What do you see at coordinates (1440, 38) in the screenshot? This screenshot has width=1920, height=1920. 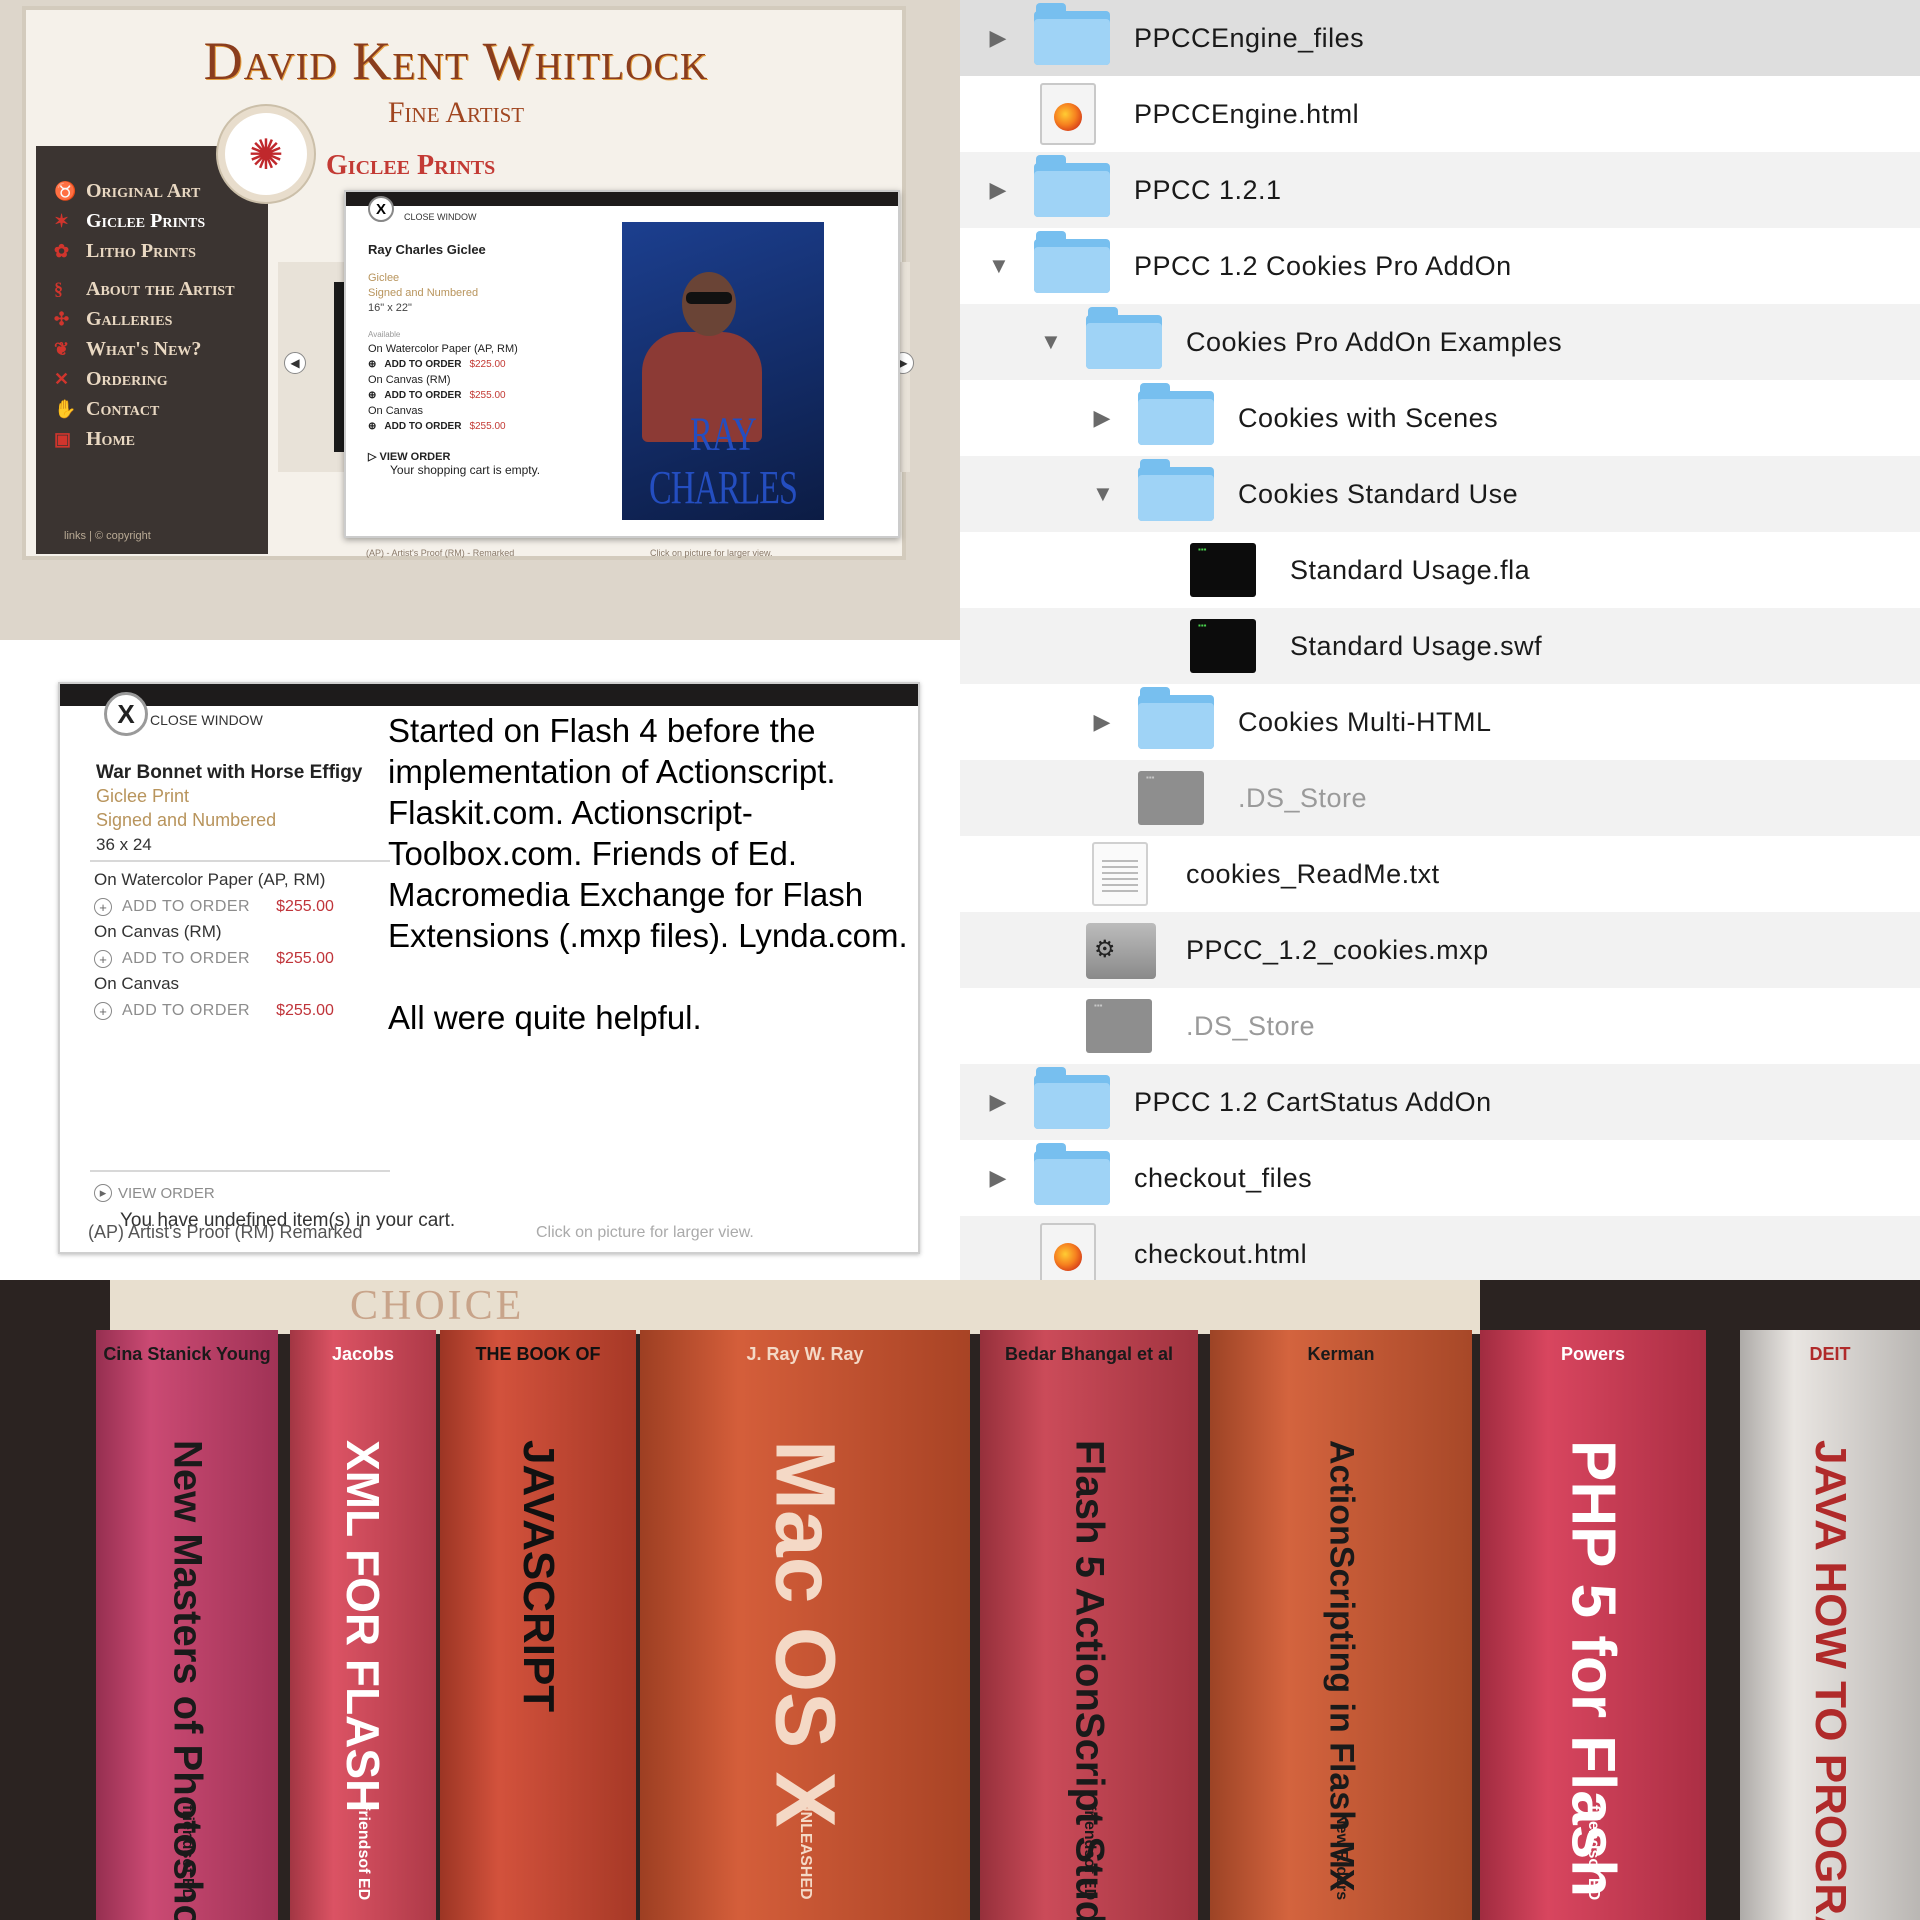 I see `finder-row: ▶ PPCCEngine_files` at bounding box center [1440, 38].